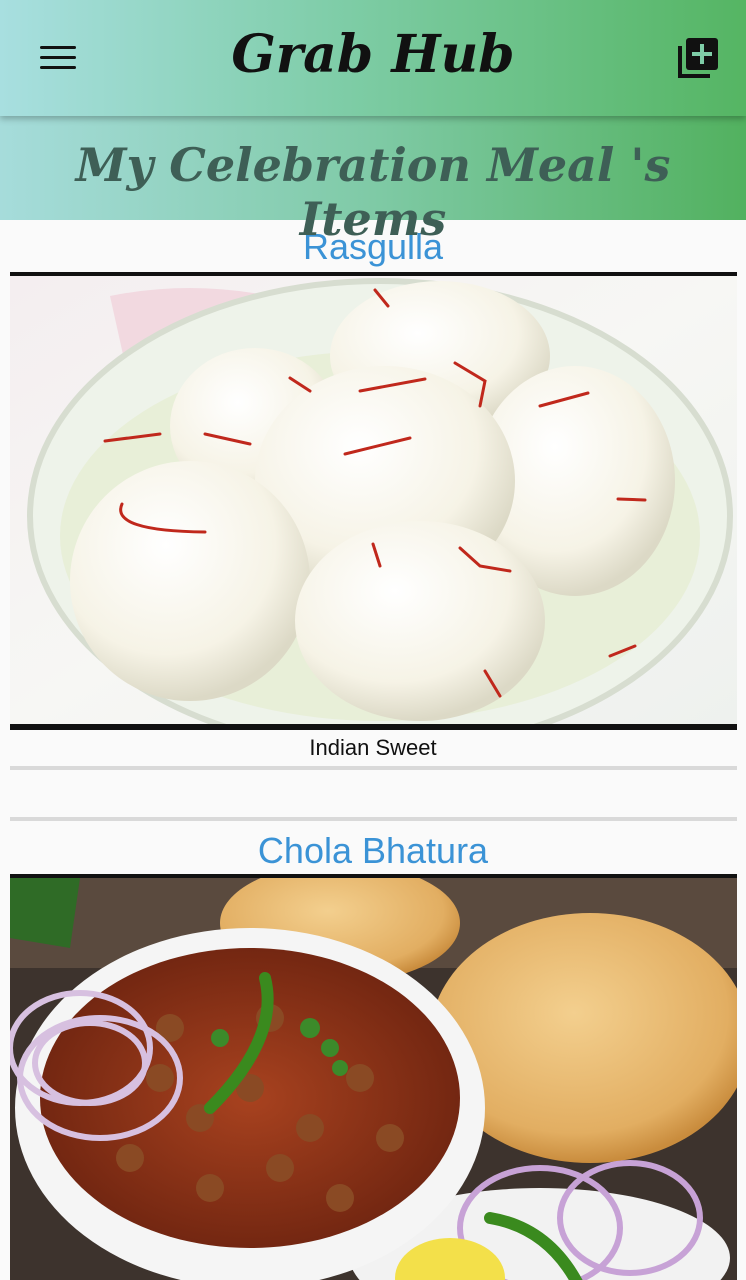 The width and height of the screenshot is (746, 1280). What do you see at coordinates (373, 851) in the screenshot?
I see `item-title: Chola Bhatura` at bounding box center [373, 851].